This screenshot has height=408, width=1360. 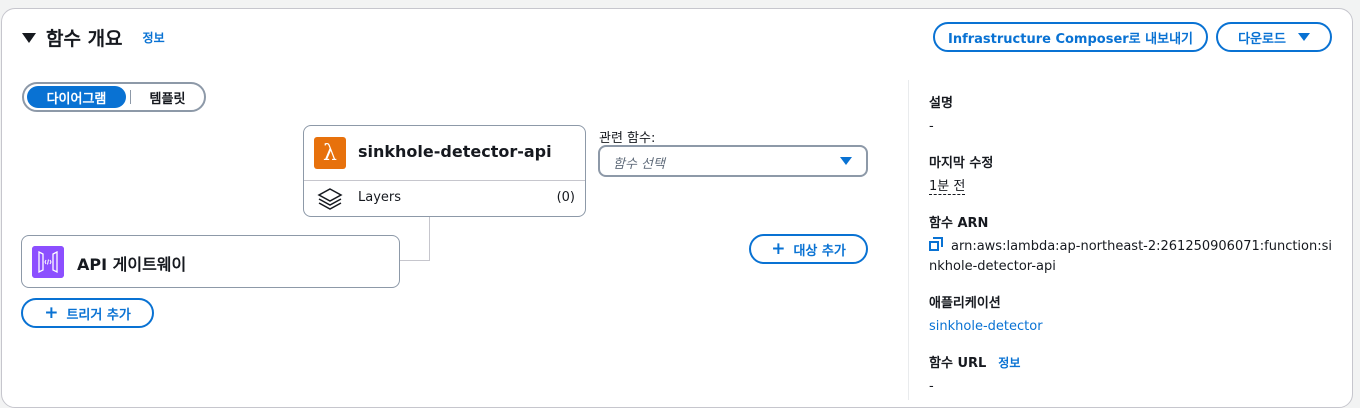 I want to click on trigger-card: API 게이트웨이, so click(x=210, y=261).